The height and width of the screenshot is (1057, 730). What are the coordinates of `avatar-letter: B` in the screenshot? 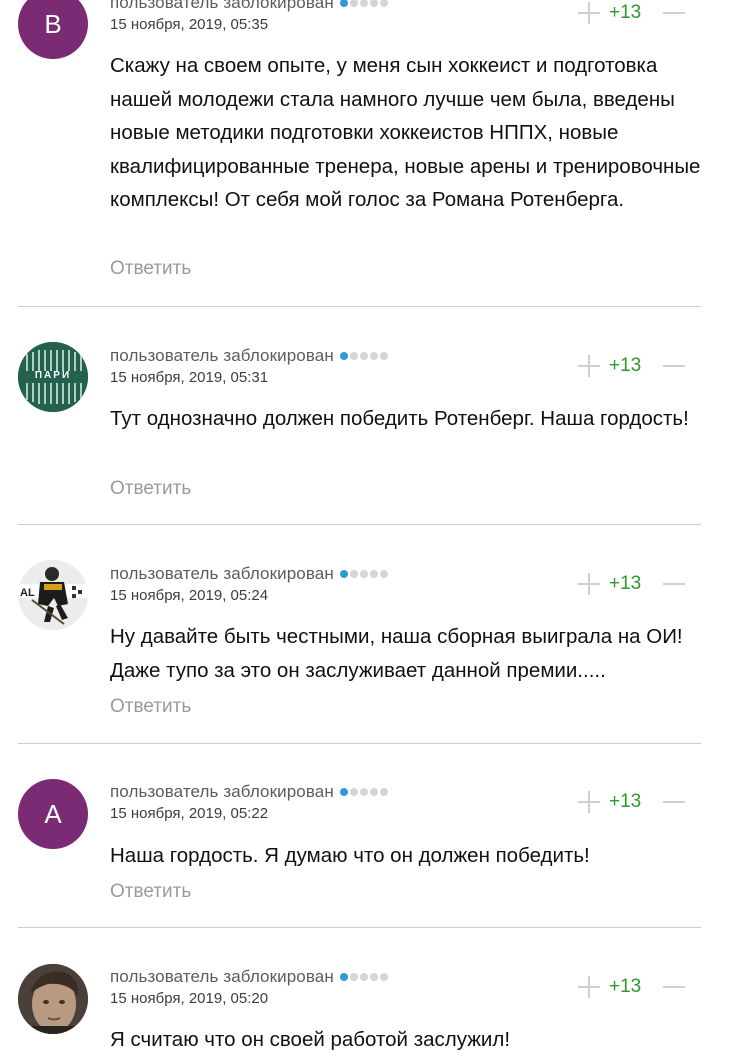 It's located at (53, 23).